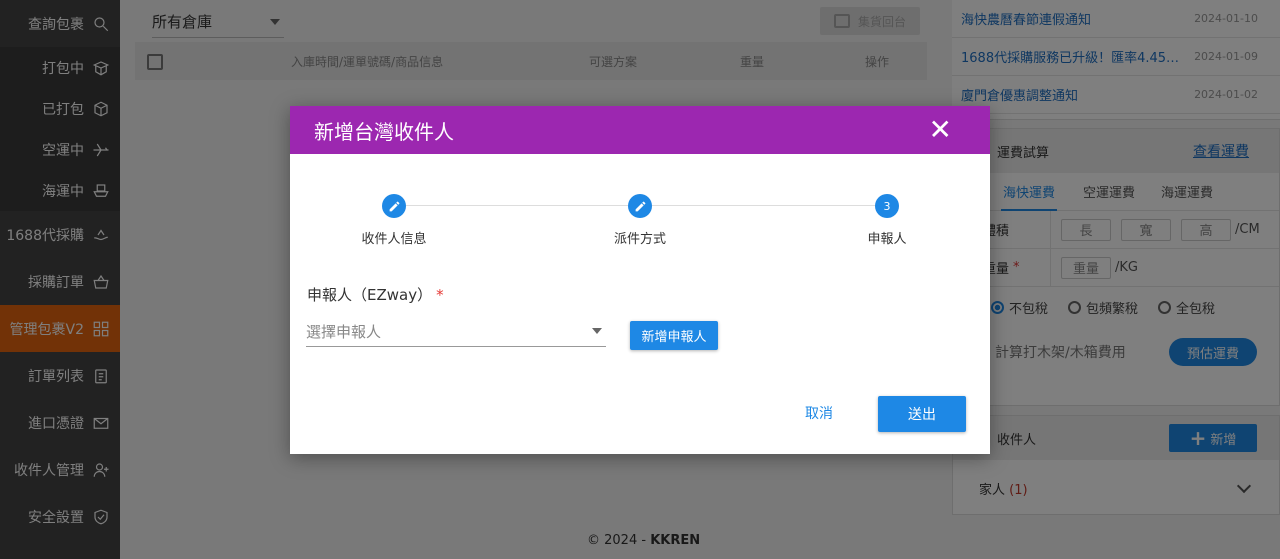 This screenshot has width=1280, height=559. What do you see at coordinates (394, 220) in the screenshot?
I see `step-receiver-info: 收件人信息` at bounding box center [394, 220].